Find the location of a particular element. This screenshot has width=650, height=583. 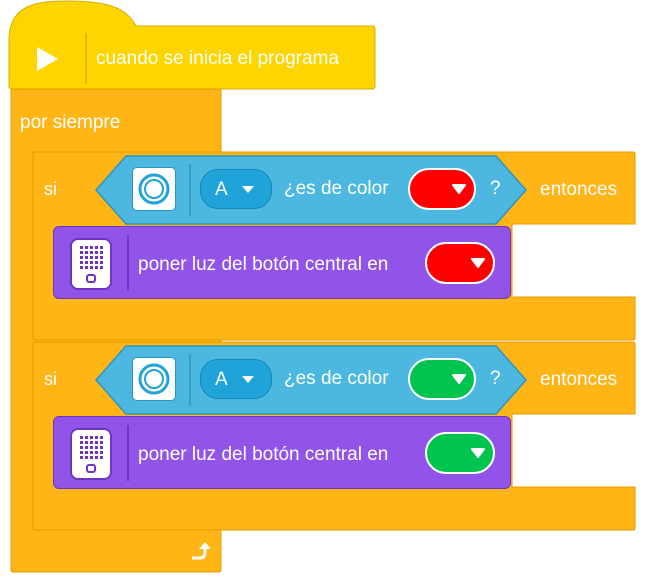

event-block-label: cuando se inicia el programa is located at coordinates (217, 58).